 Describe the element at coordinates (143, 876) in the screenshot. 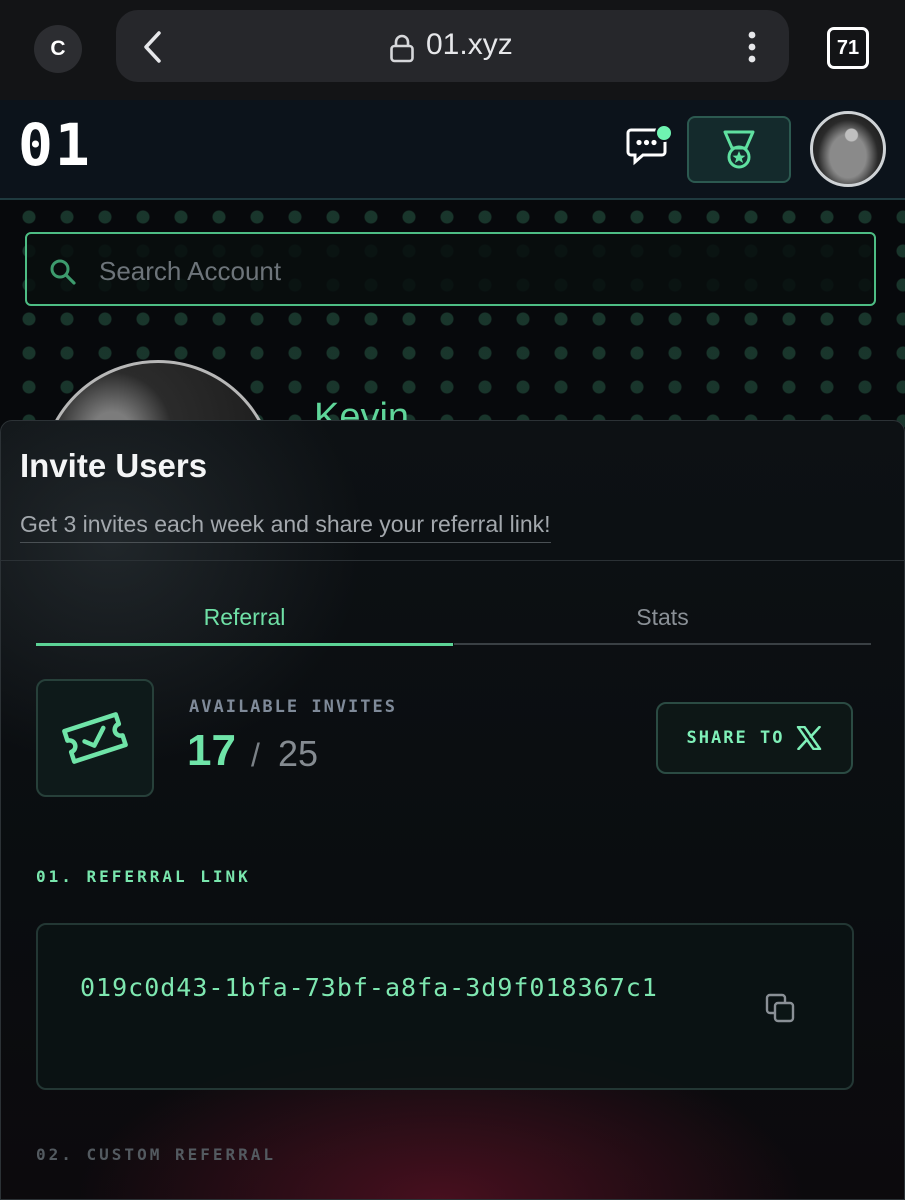

I see `referral-link-label: 01. REFERRAL LINK` at that location.